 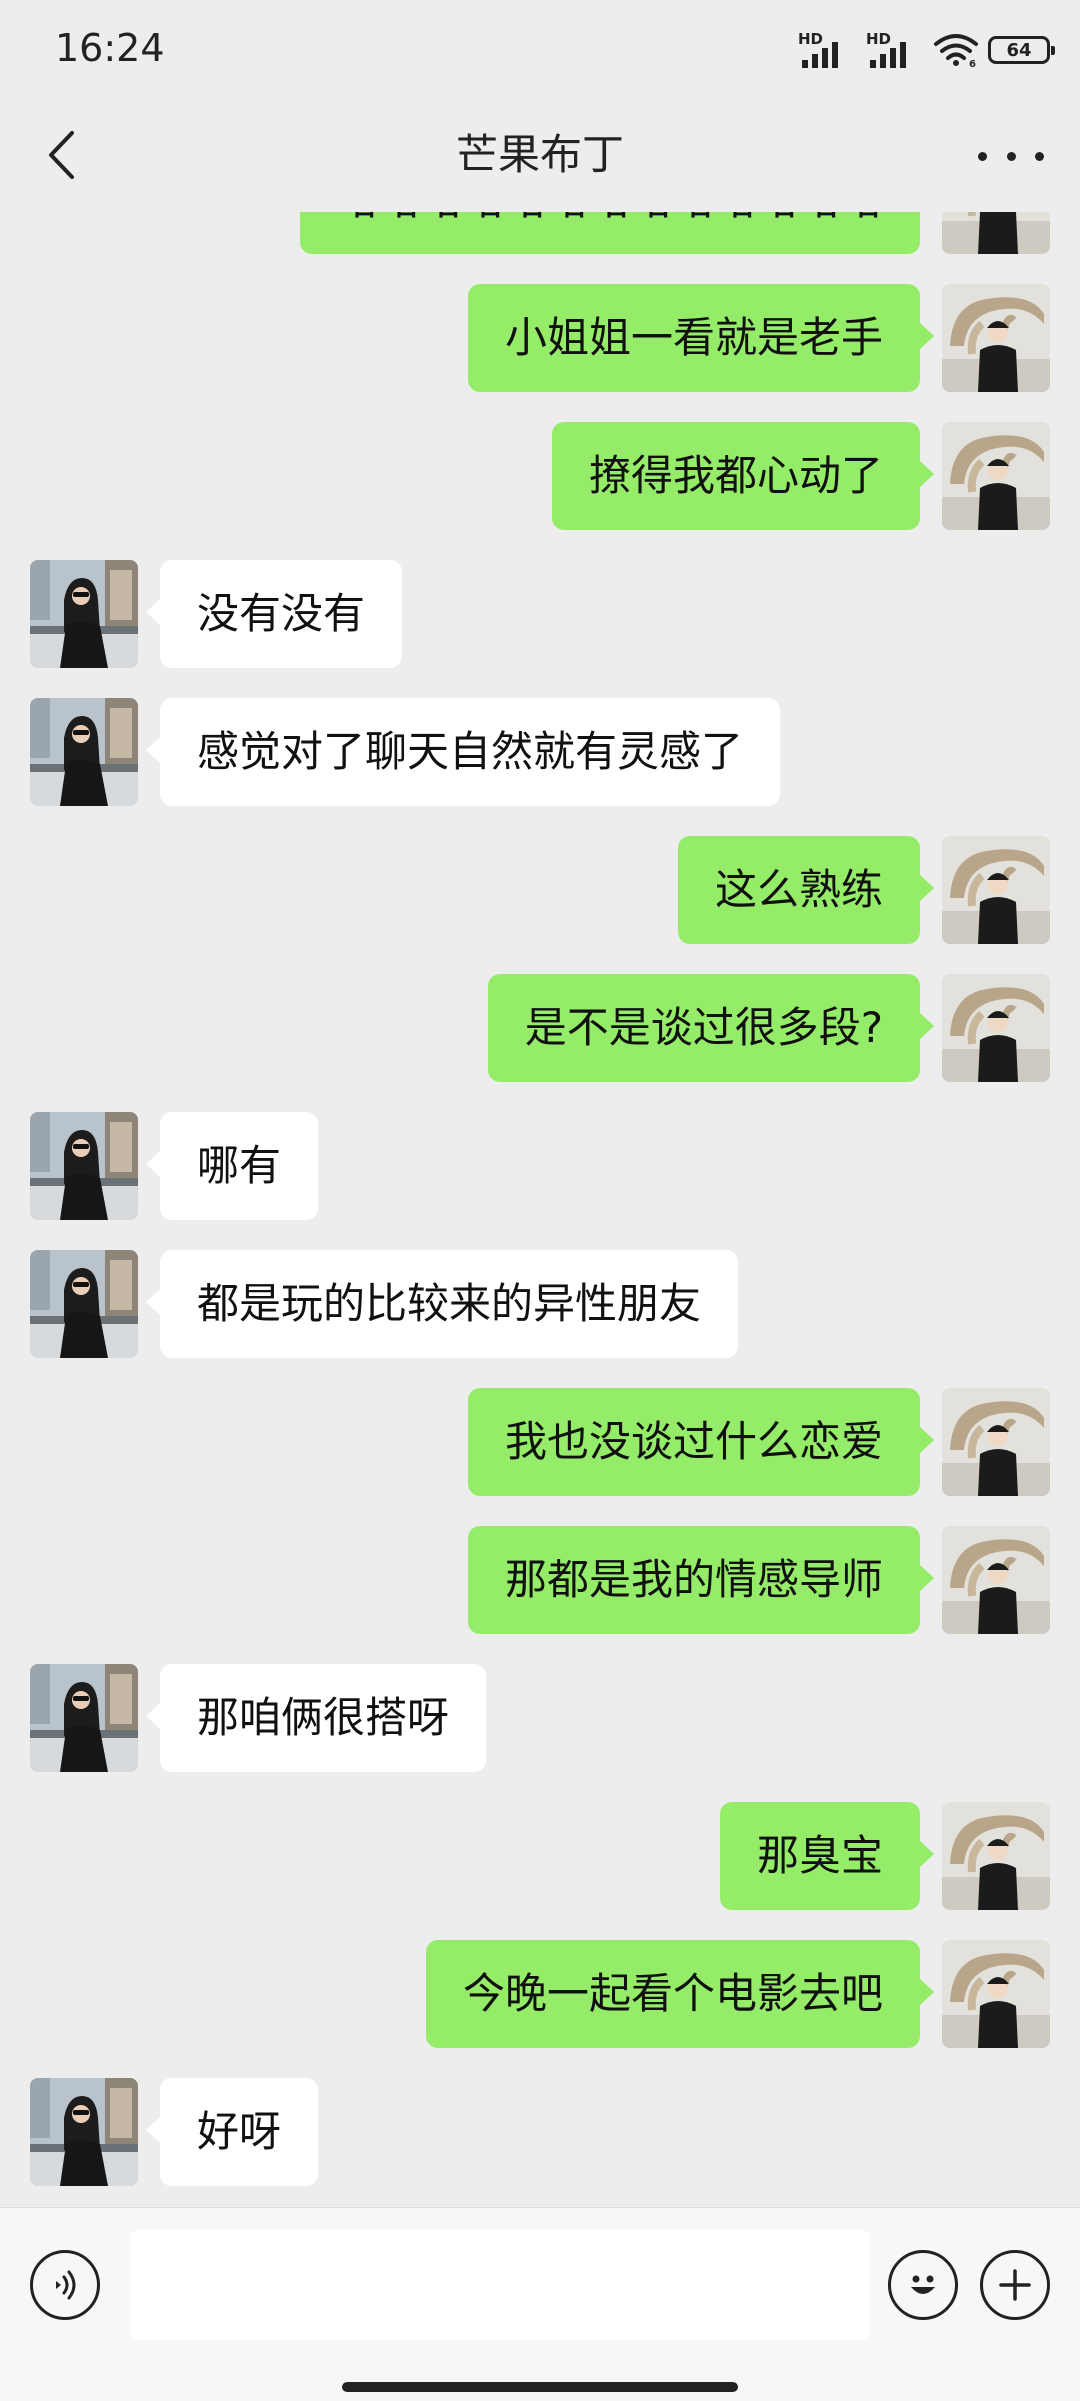 I want to click on message-outgoing: 哈哈哈哈哈哈哈哈哈哈哈哈哈, so click(x=540, y=233).